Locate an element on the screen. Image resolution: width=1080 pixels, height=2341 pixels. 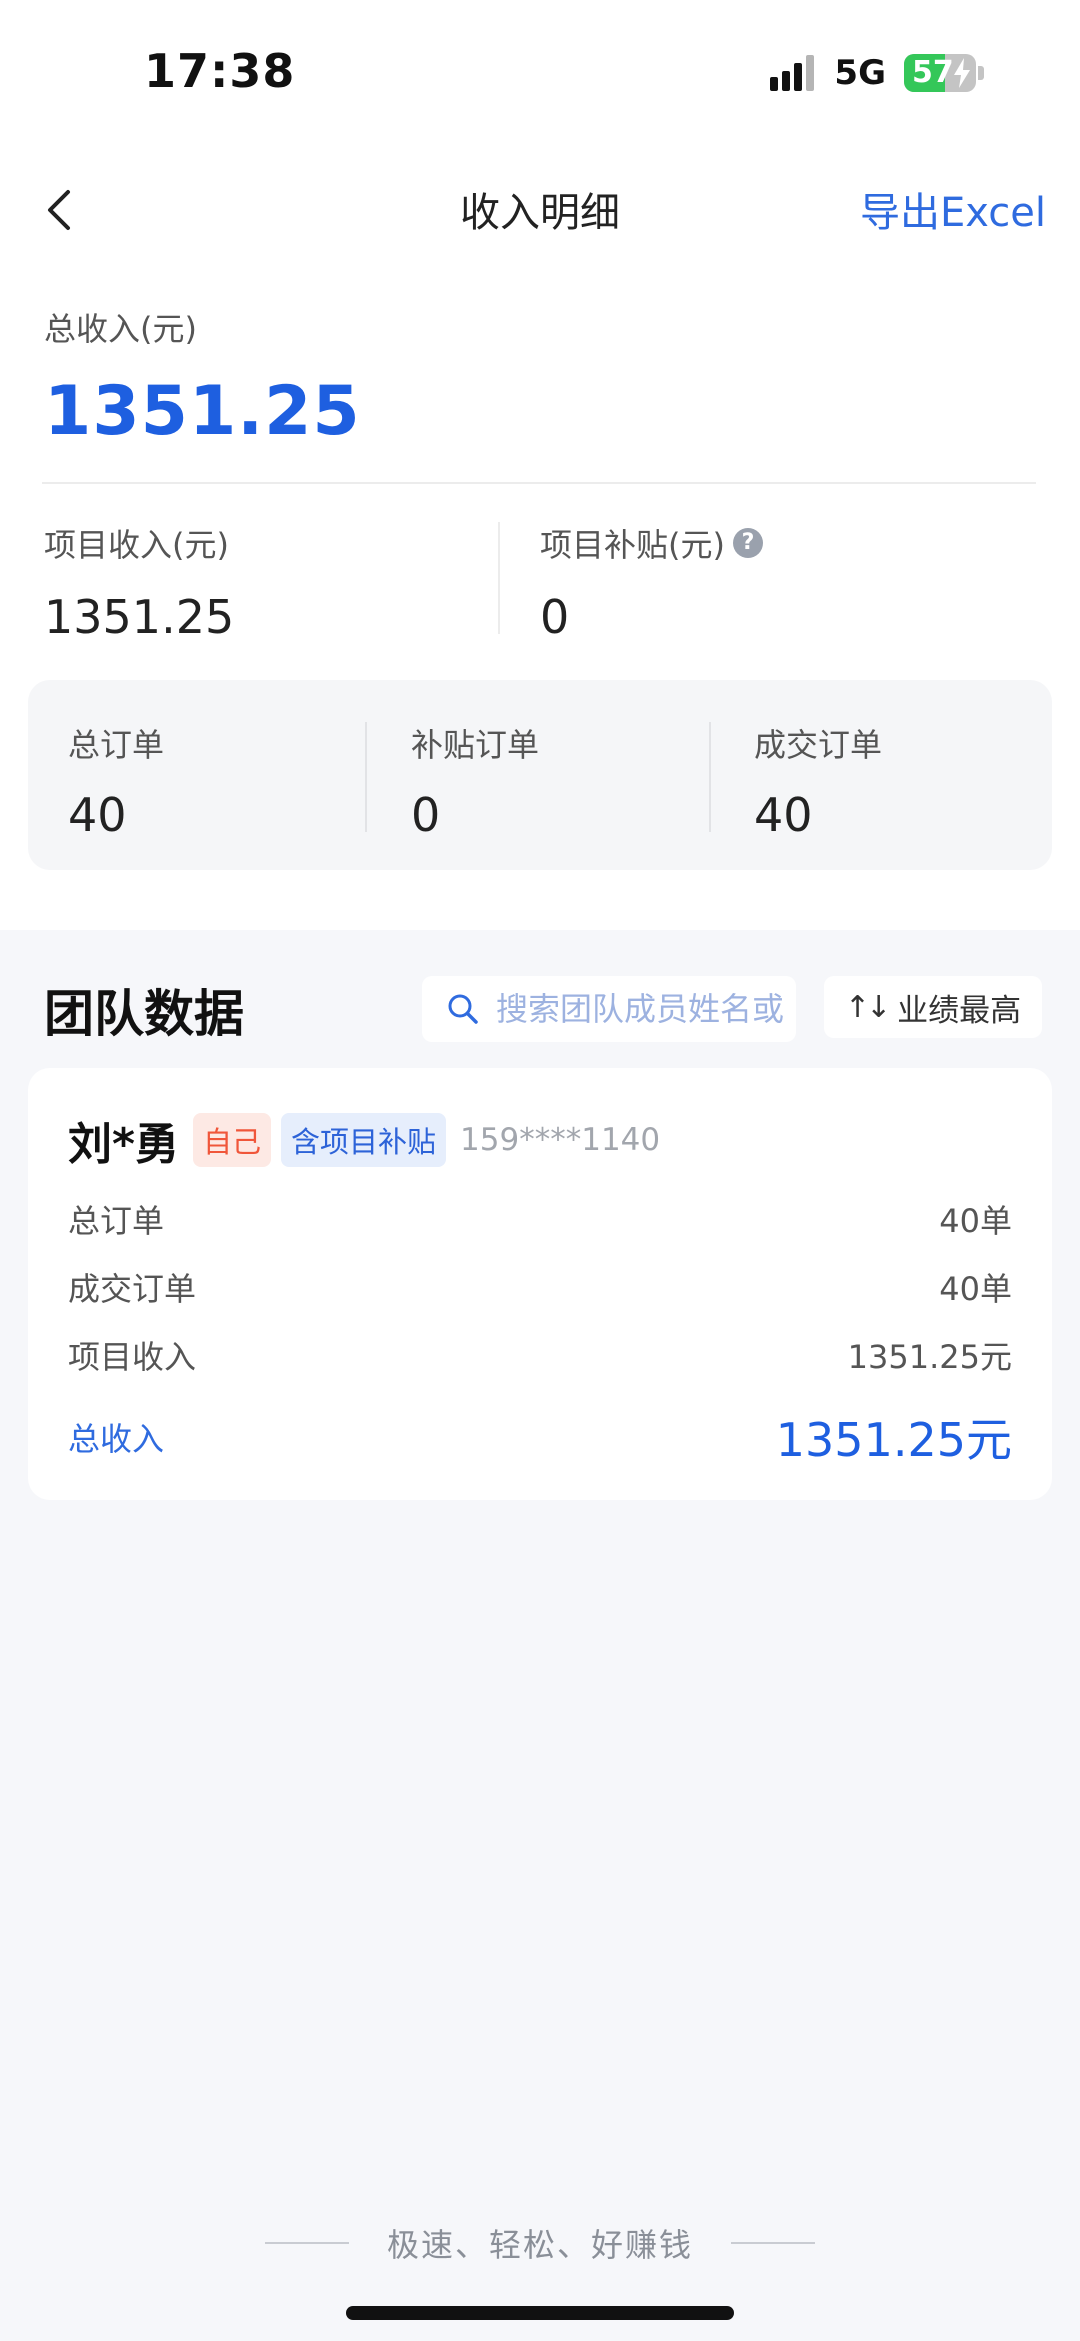
subsidy-badge: 含项目补贴 is located at coordinates (364, 1140).